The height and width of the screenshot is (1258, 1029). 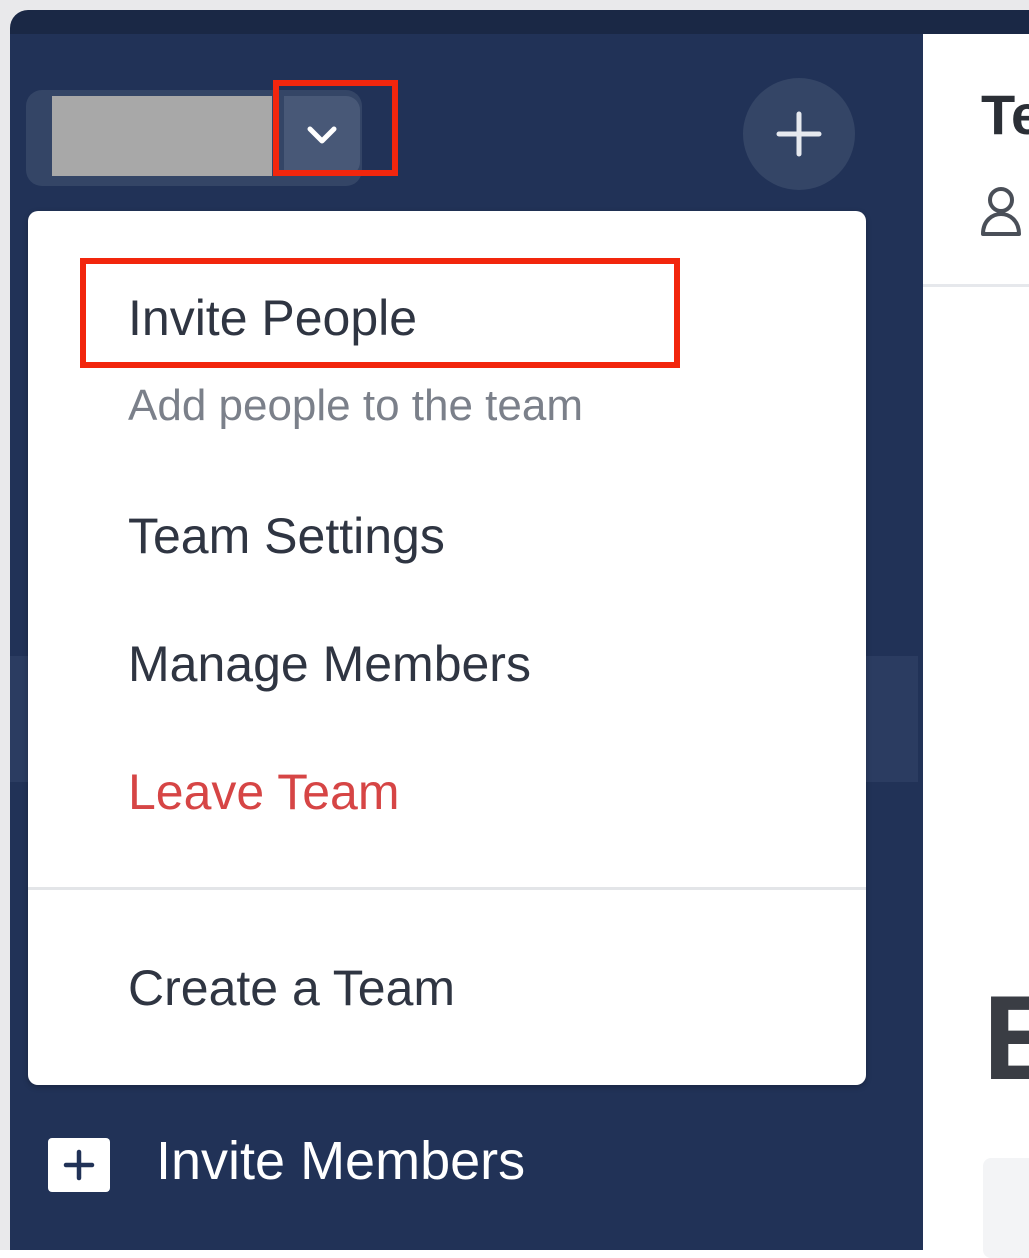 I want to click on chevron-down-icon, so click(x=322, y=135).